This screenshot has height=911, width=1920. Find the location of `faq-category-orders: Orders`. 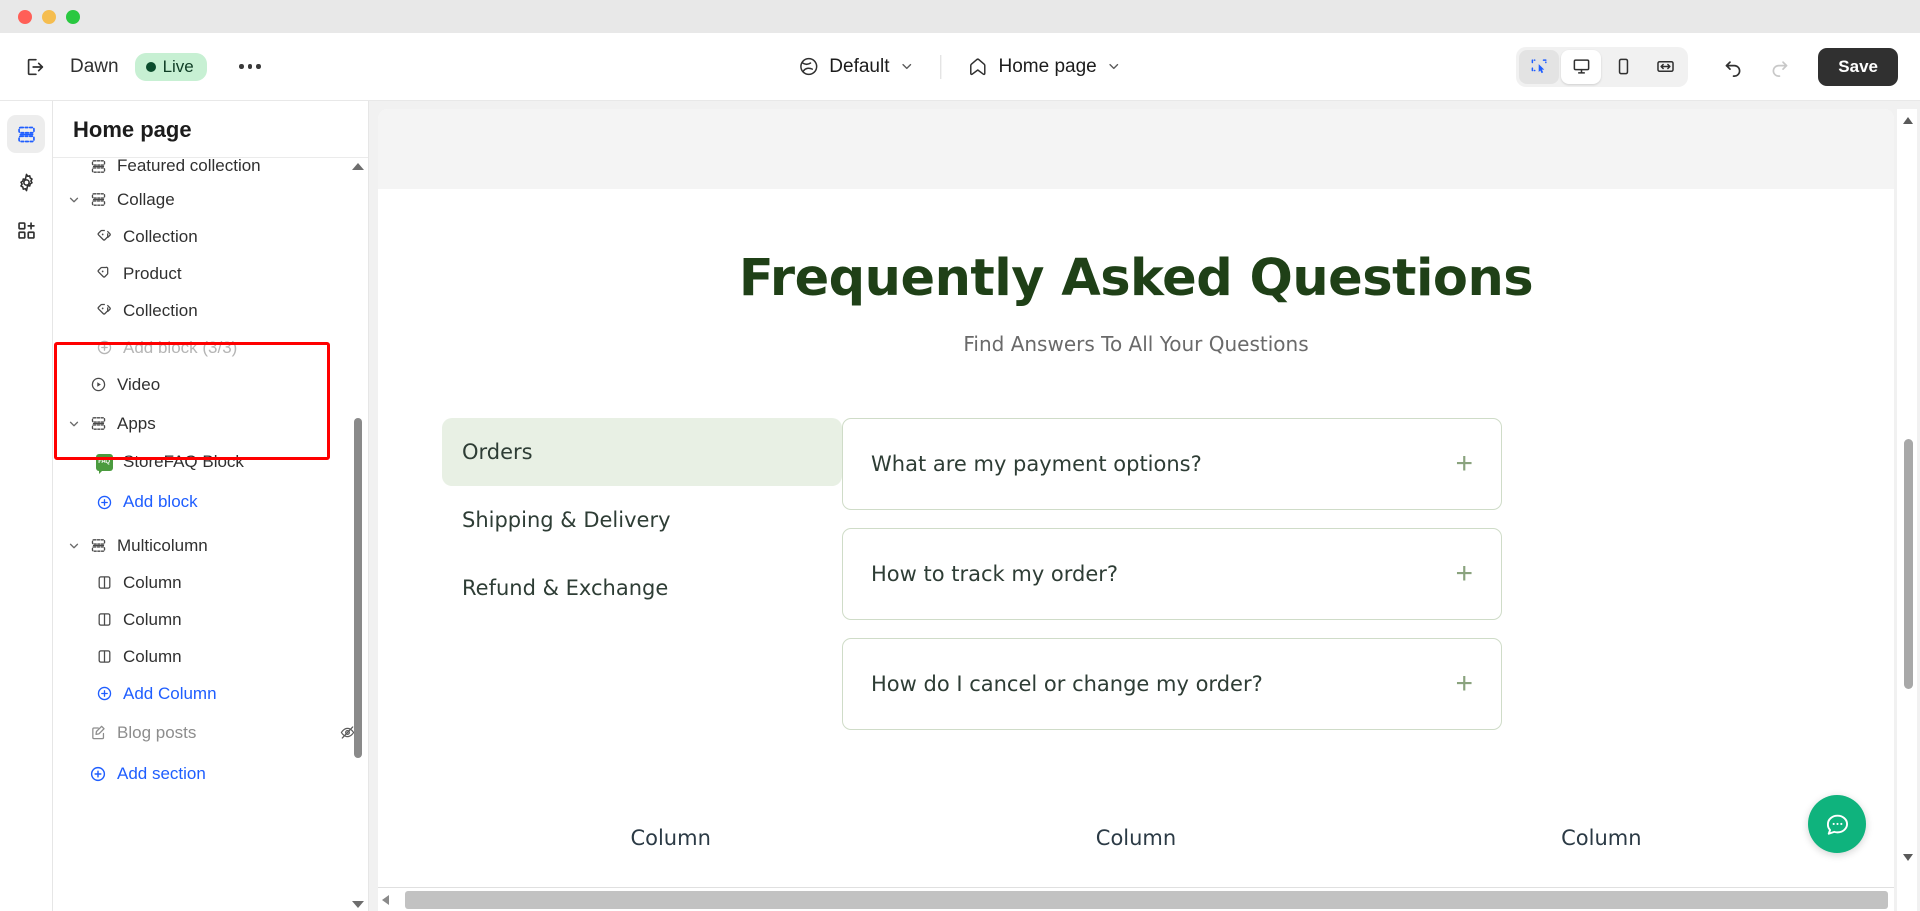

faq-category-orders: Orders is located at coordinates (642, 452).